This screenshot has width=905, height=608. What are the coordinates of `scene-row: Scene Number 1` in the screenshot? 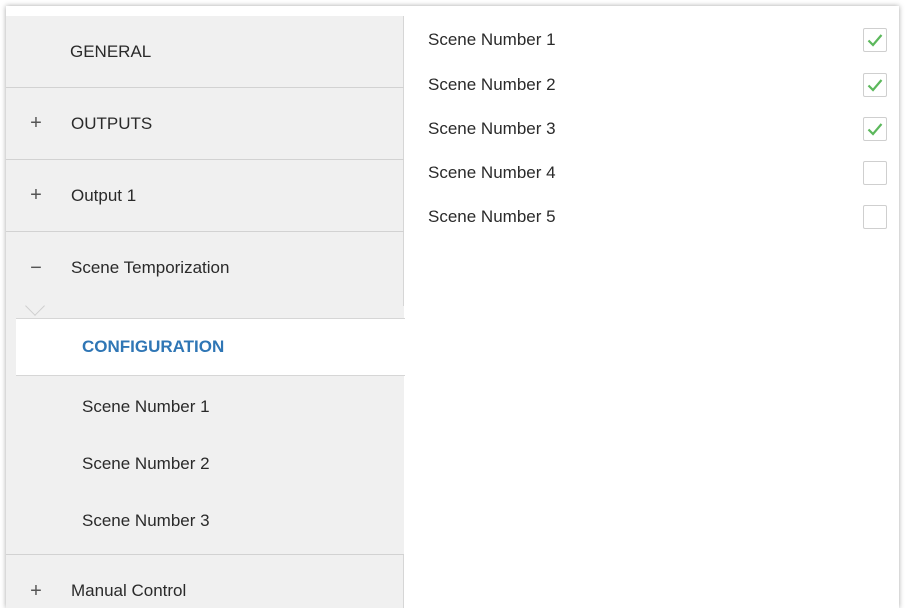 It's located at (651, 40).